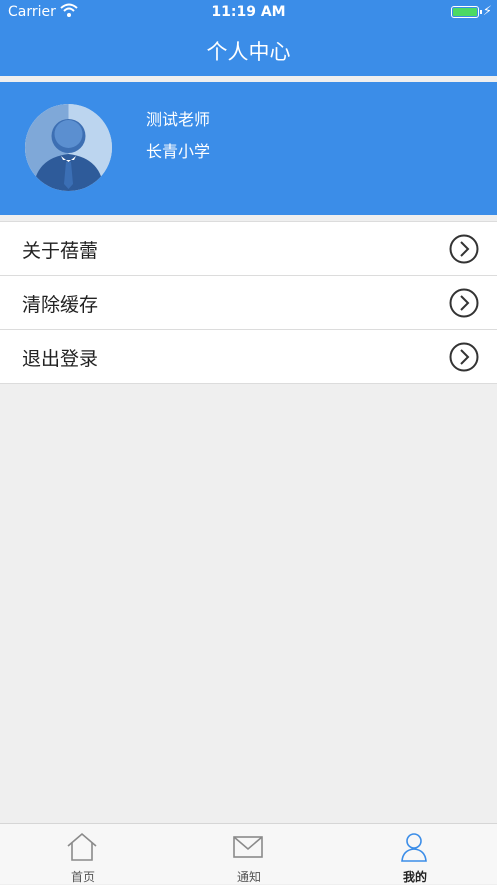 The height and width of the screenshot is (885, 497). What do you see at coordinates (178, 119) in the screenshot?
I see `user-name: 测试老师` at bounding box center [178, 119].